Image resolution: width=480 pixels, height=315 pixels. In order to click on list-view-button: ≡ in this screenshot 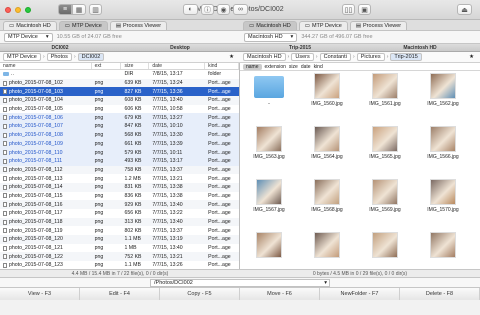, I will do `click(65, 9)`.